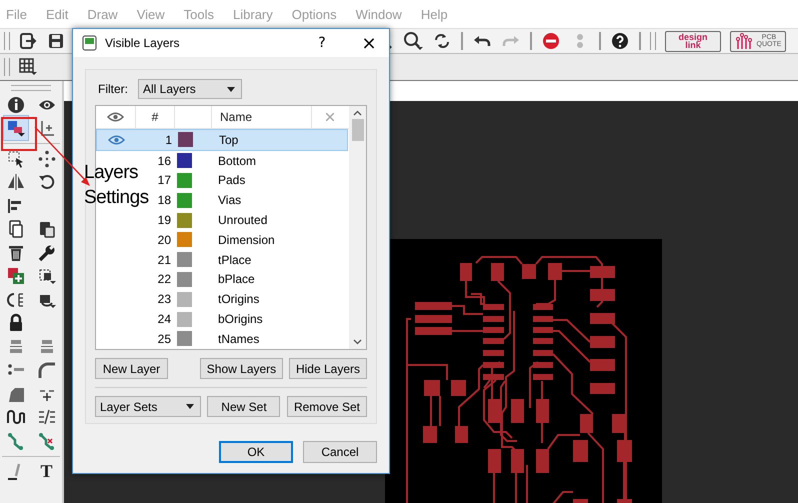 Image resolution: width=798 pixels, height=503 pixels. Describe the element at coordinates (260, 339) in the screenshot. I see `layer-name: tNames` at that location.